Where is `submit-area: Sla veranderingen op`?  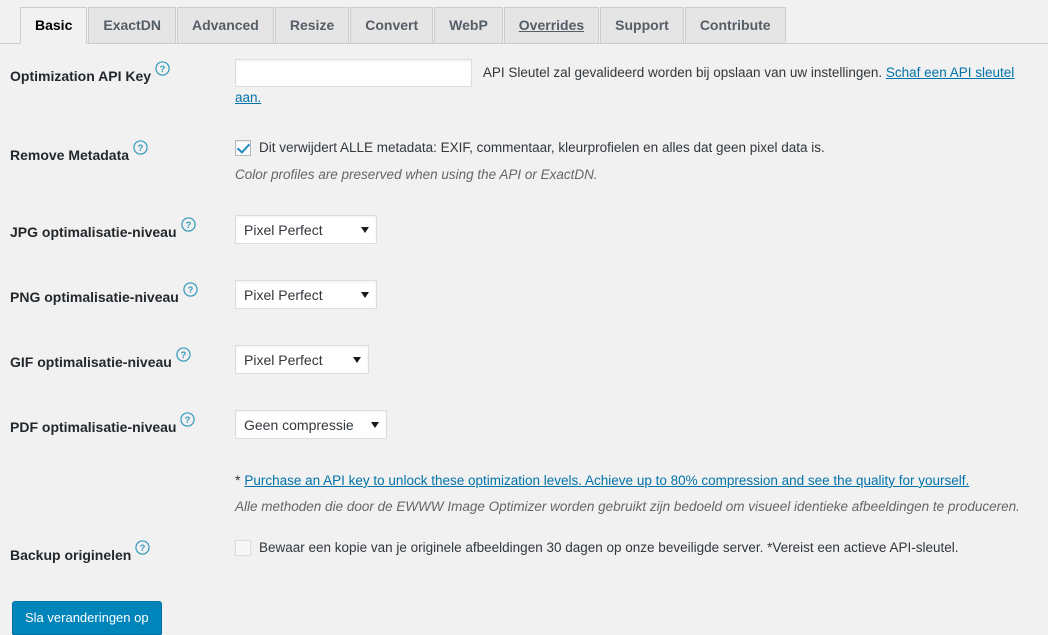
submit-area: Sla veranderingen op is located at coordinates (524, 610).